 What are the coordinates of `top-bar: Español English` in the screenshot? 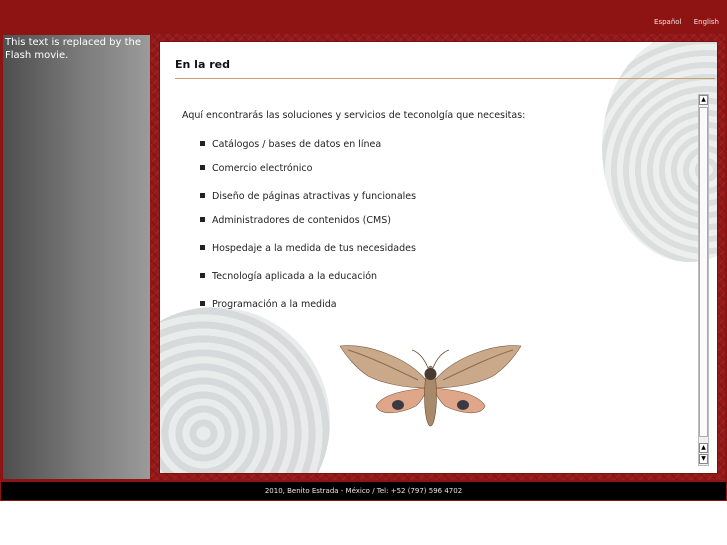 It's located at (363, 16).